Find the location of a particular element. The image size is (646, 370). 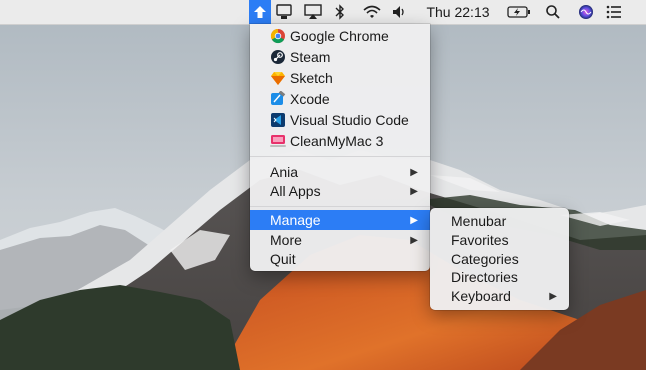

menu-item-label: Keyboard is located at coordinates (481, 296).